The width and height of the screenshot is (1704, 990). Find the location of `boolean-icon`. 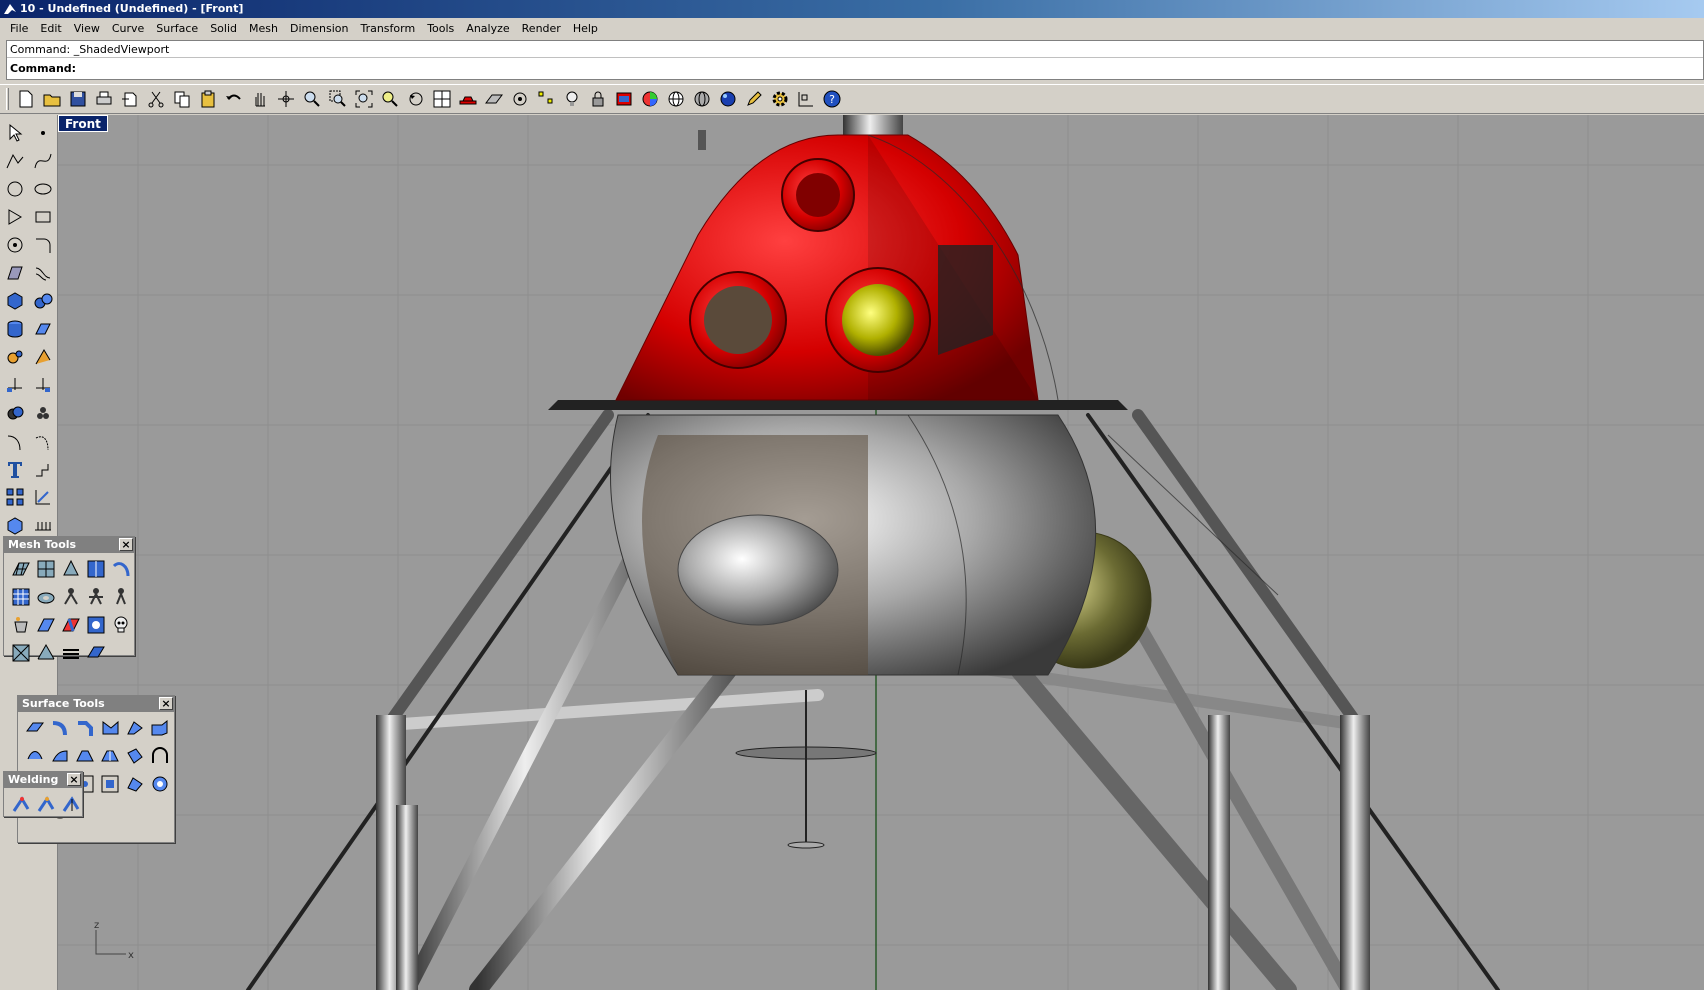

boolean-icon is located at coordinates (43, 357).